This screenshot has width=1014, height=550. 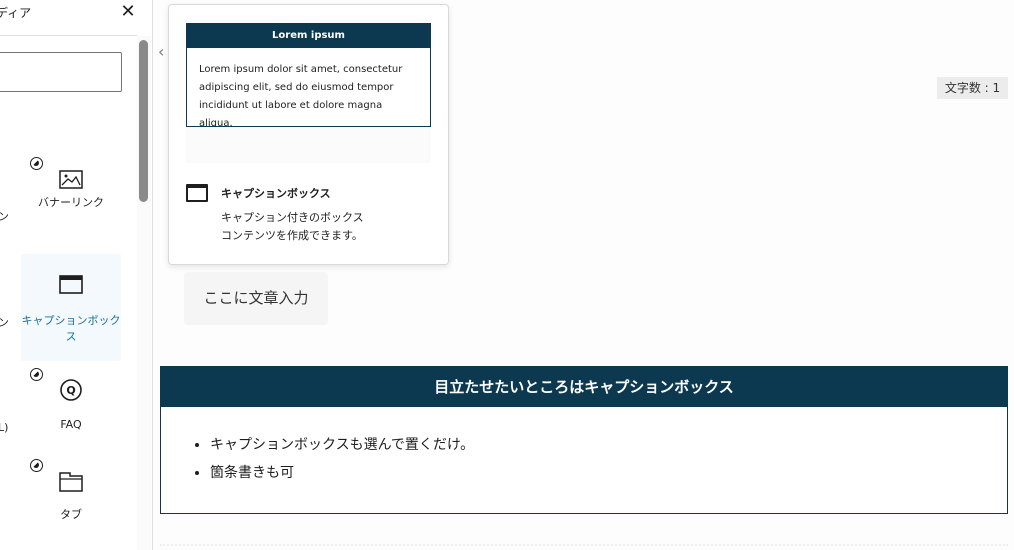 I want to click on block-item-label: バナーリンク, so click(x=71, y=202).